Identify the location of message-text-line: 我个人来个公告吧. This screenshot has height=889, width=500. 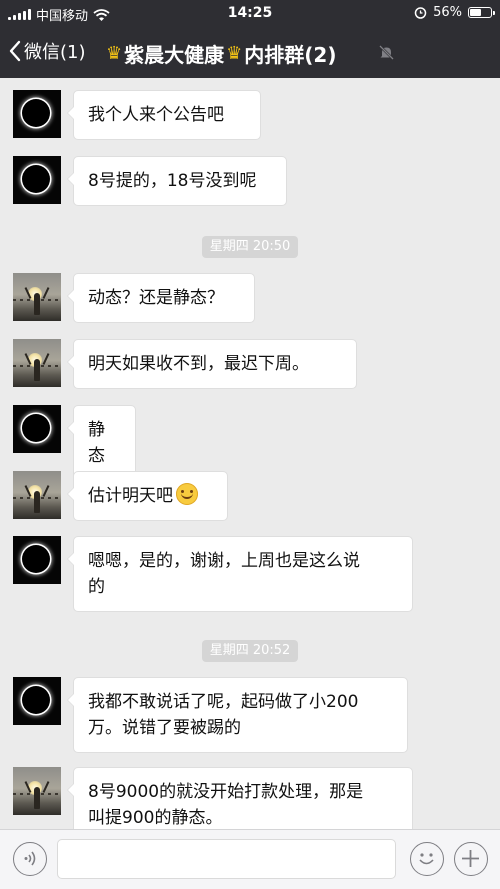
(167, 115).